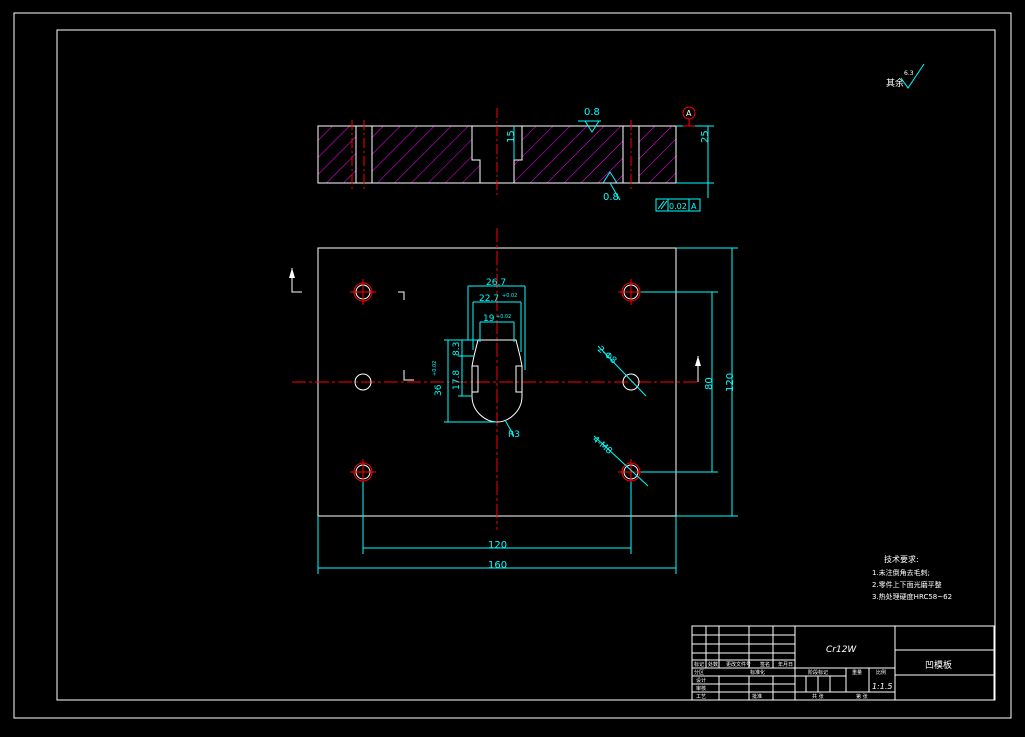  Describe the element at coordinates (514, 435) in the screenshot. I see `dim-r3: R3` at that location.